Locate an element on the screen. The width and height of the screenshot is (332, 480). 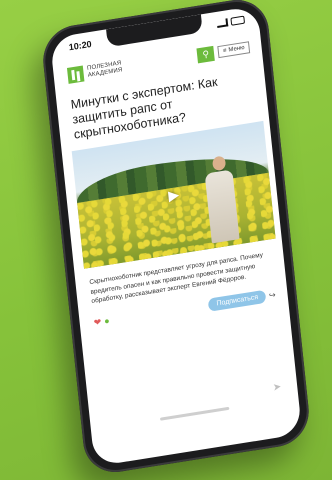
bottom-bar is located at coordinates (194, 413).